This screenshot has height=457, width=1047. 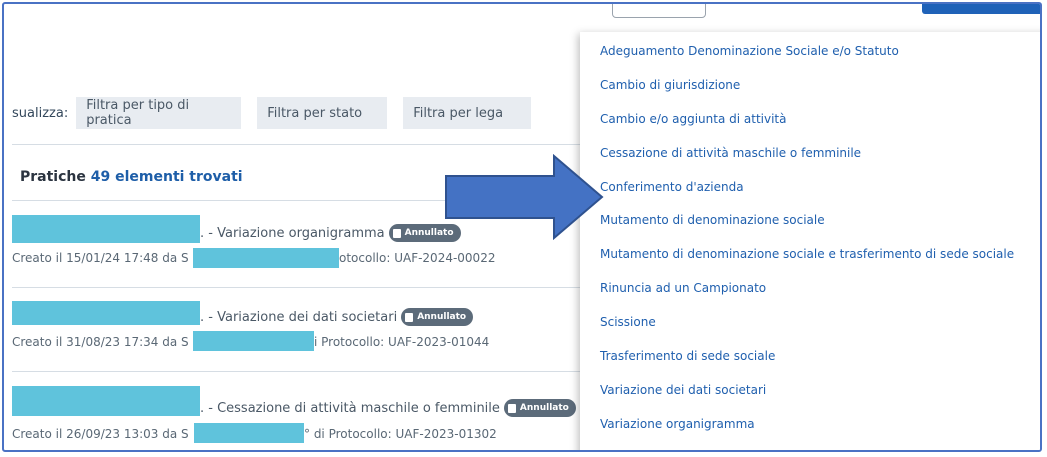 I want to click on filter-lega: Filtra per lega, so click(x=467, y=113).